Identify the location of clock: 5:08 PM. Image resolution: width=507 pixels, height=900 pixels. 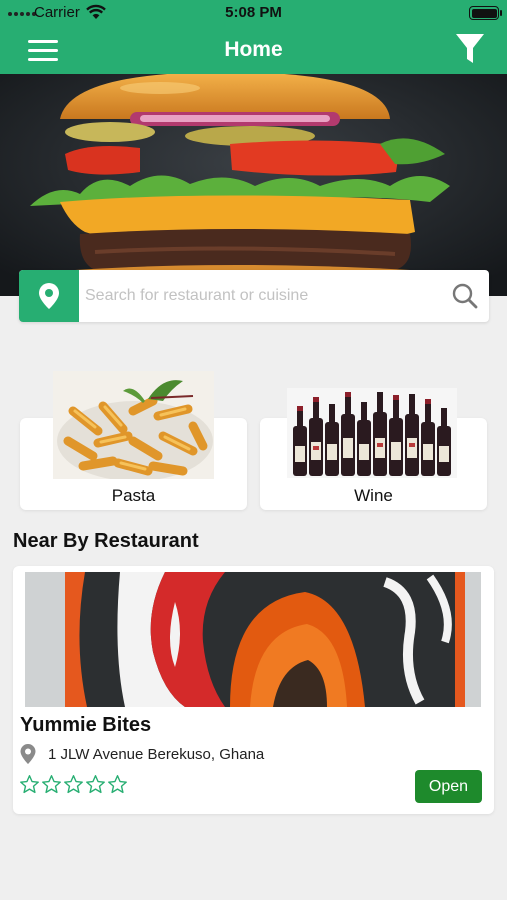
(253, 12).